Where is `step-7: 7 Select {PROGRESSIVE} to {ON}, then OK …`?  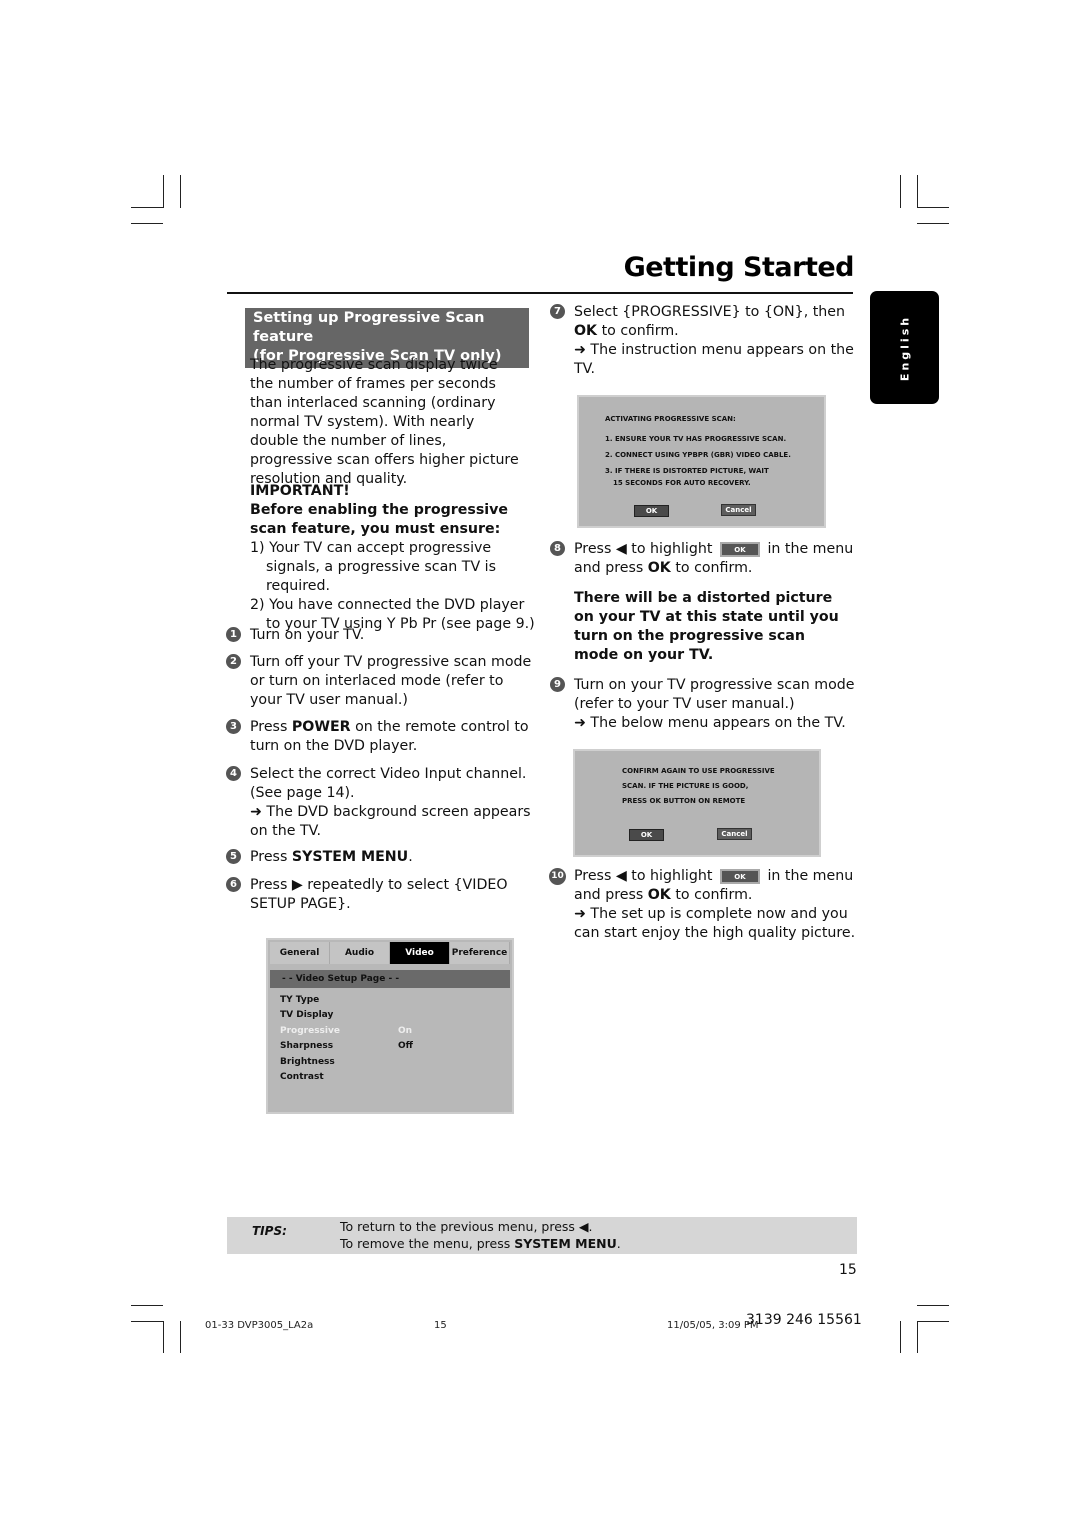
step-7: 7 Select {PROGRESSIVE} to {ON}, then OK … is located at coordinates (704, 341).